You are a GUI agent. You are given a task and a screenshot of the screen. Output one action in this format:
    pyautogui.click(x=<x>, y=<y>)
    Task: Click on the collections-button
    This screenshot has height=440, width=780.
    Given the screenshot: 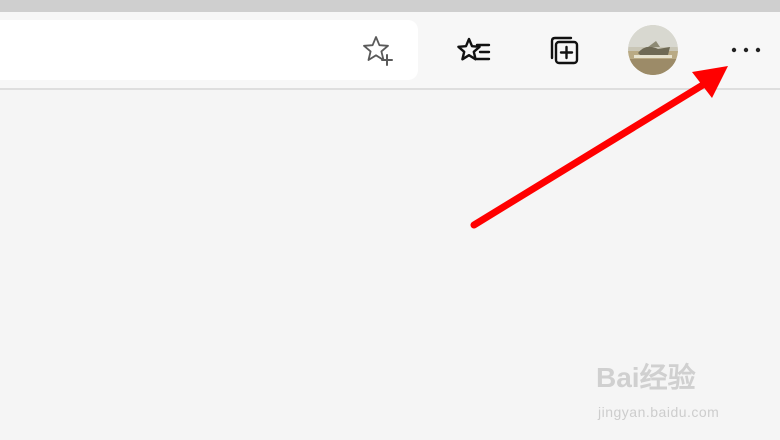 What is the action you would take?
    pyautogui.click(x=565, y=51)
    